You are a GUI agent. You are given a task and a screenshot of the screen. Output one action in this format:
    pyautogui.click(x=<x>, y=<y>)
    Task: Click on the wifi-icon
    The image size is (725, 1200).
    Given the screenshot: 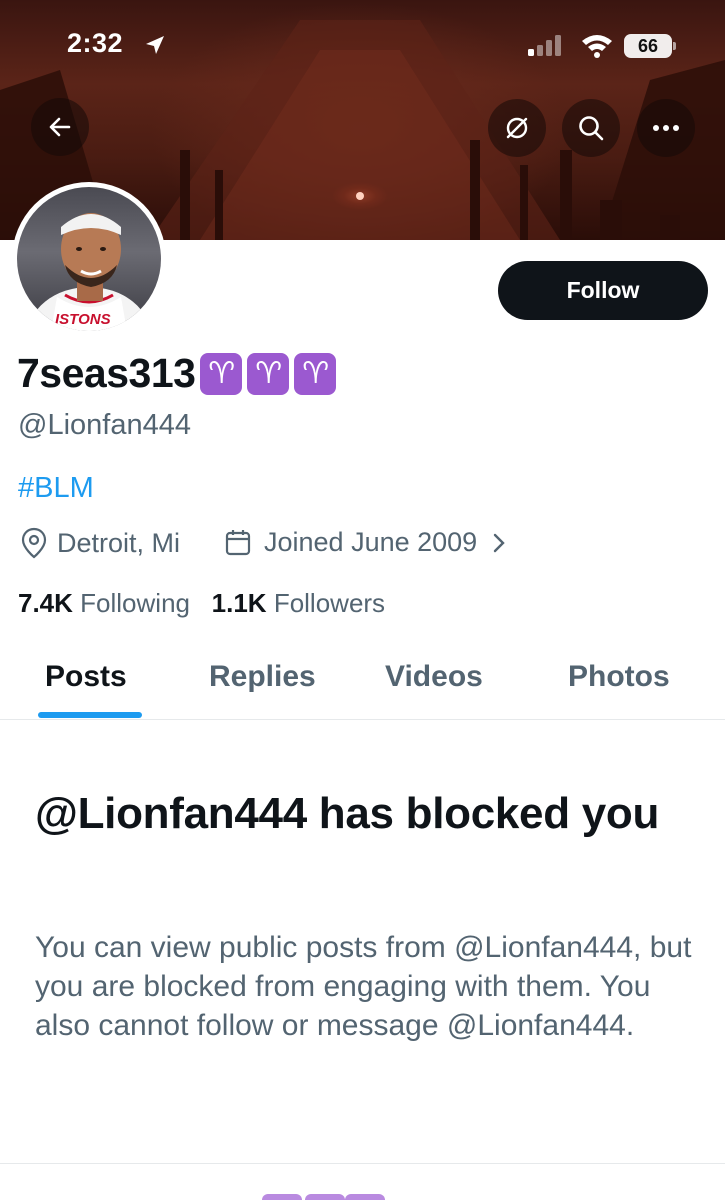 What is the action you would take?
    pyautogui.click(x=597, y=46)
    